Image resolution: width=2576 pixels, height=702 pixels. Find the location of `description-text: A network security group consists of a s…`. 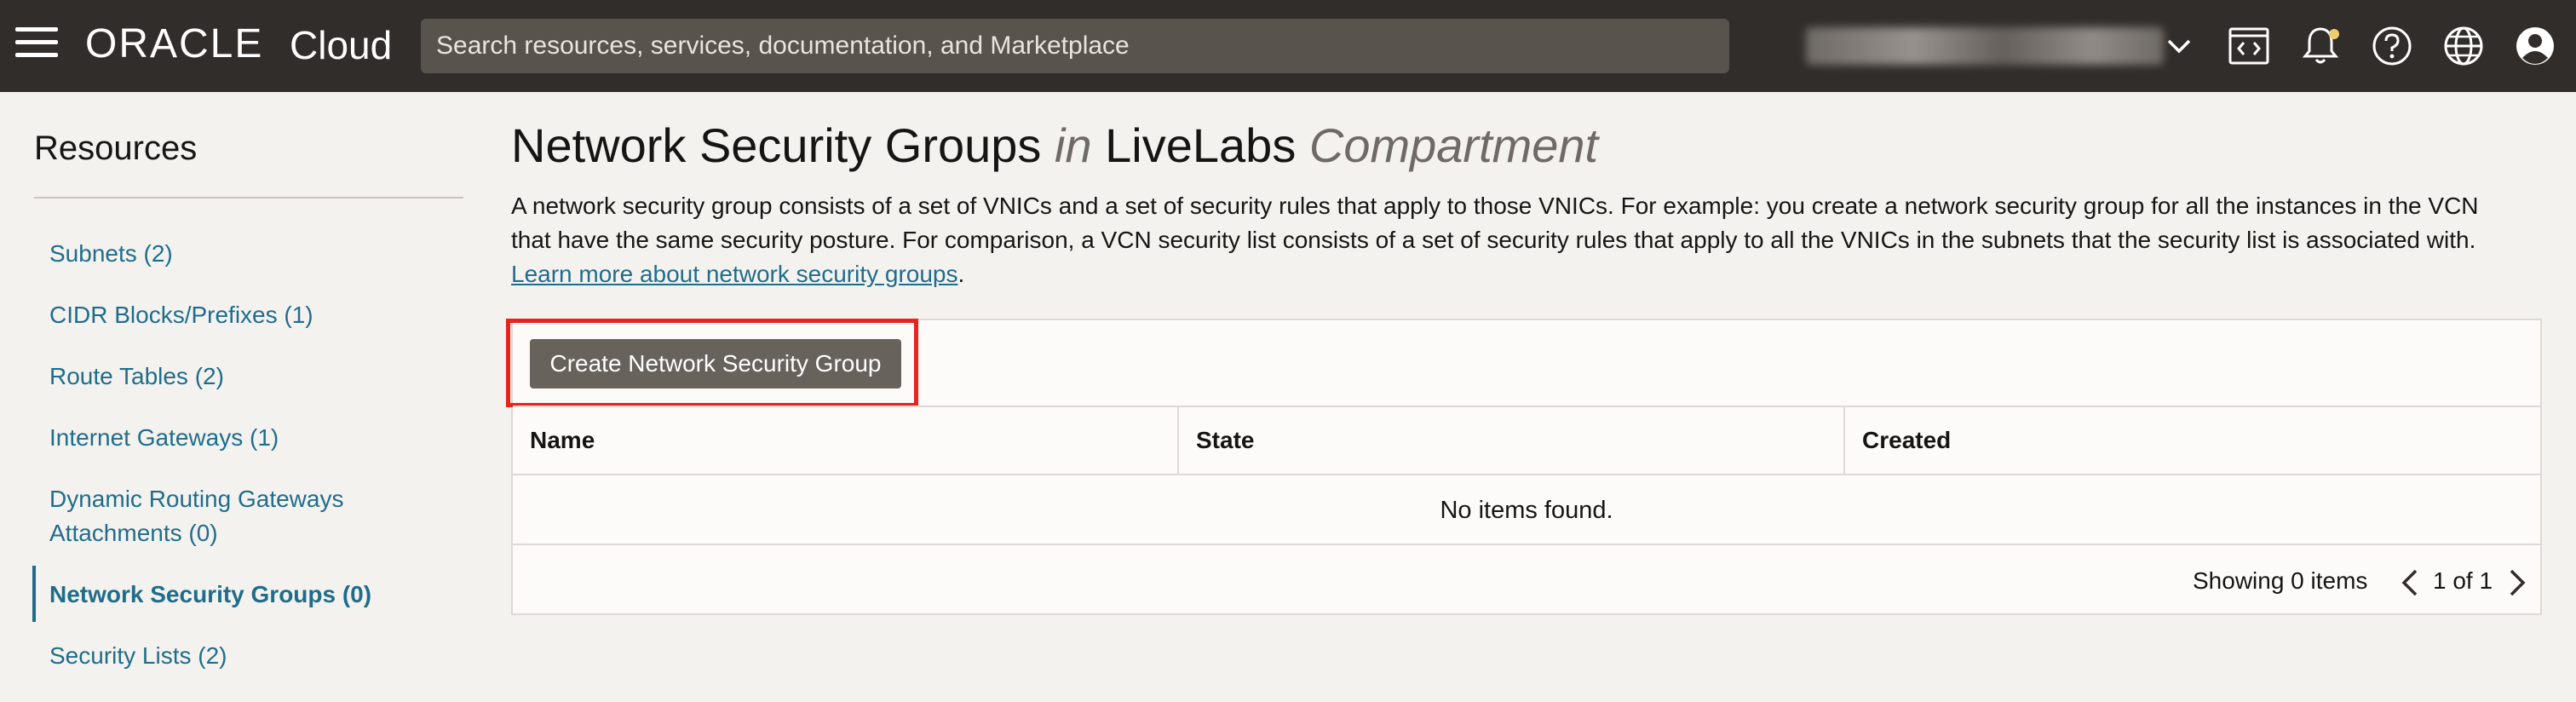

description-text: A network security group consists of a s… is located at coordinates (1495, 223).